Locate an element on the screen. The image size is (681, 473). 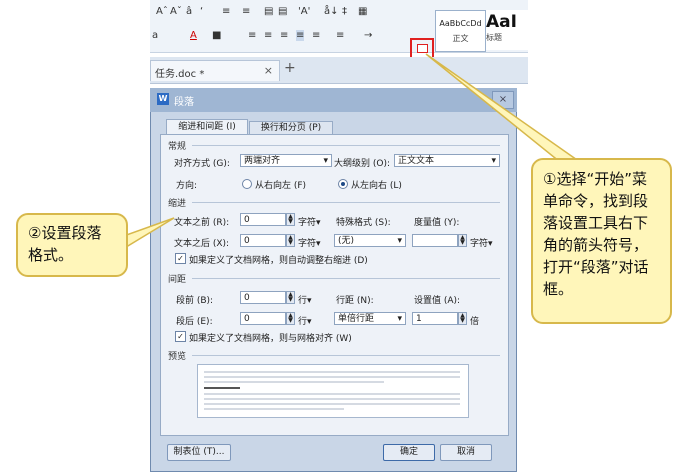
step-2-callout: ②设置段落格式。 is located at coordinates (72, 245).